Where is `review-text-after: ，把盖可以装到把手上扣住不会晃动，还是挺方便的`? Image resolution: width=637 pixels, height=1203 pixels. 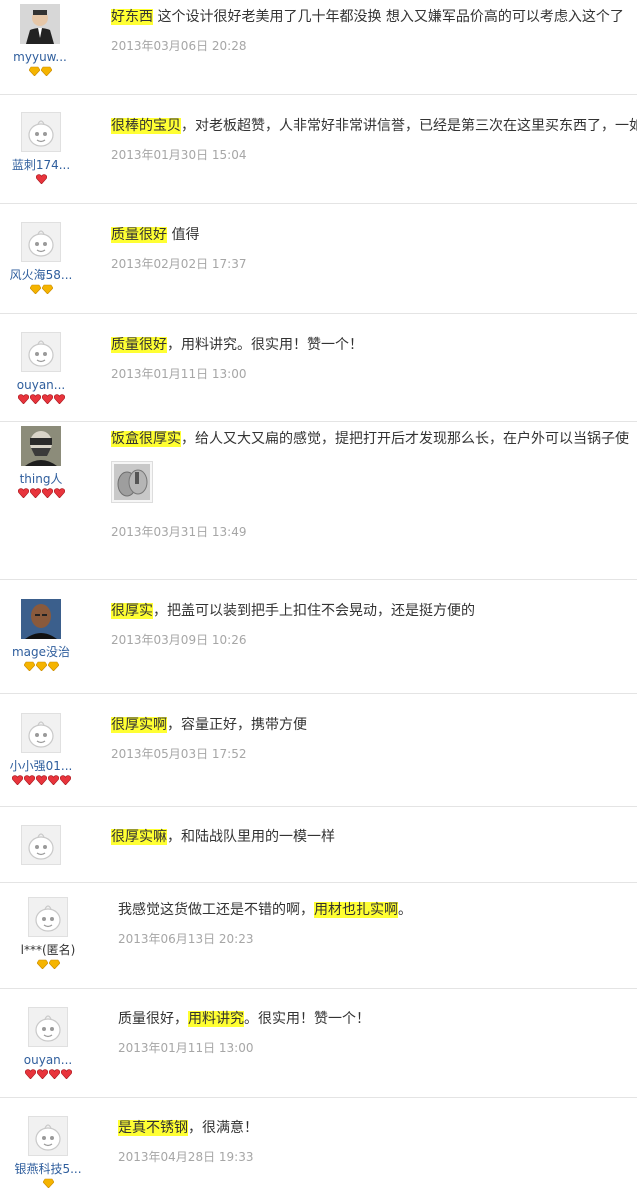 review-text-after: ，把盖可以装到把手上扣住不会晃动，还是挺方便的 is located at coordinates (314, 611).